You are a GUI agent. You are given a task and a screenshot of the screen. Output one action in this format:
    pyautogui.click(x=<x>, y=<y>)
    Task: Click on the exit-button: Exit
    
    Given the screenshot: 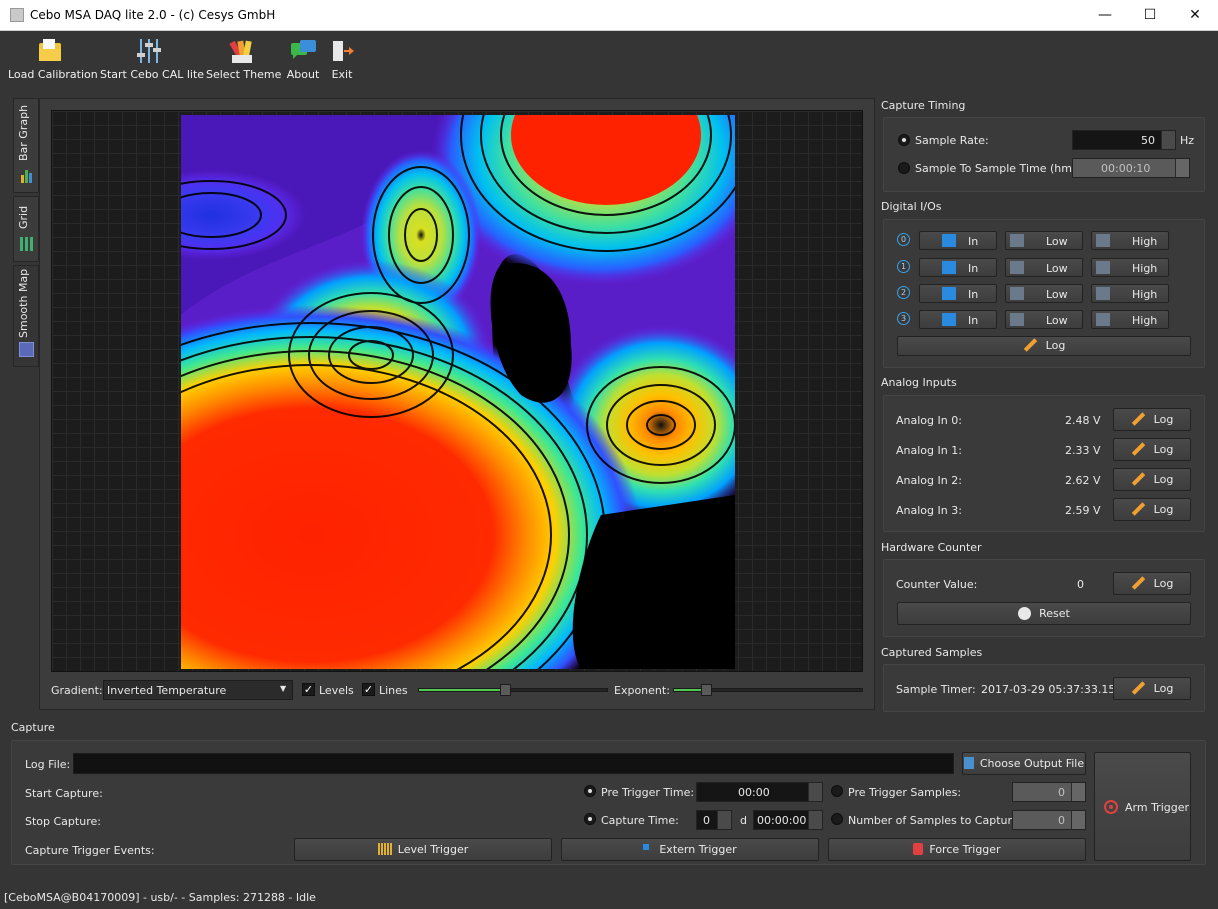 What is the action you would take?
    pyautogui.click(x=342, y=59)
    